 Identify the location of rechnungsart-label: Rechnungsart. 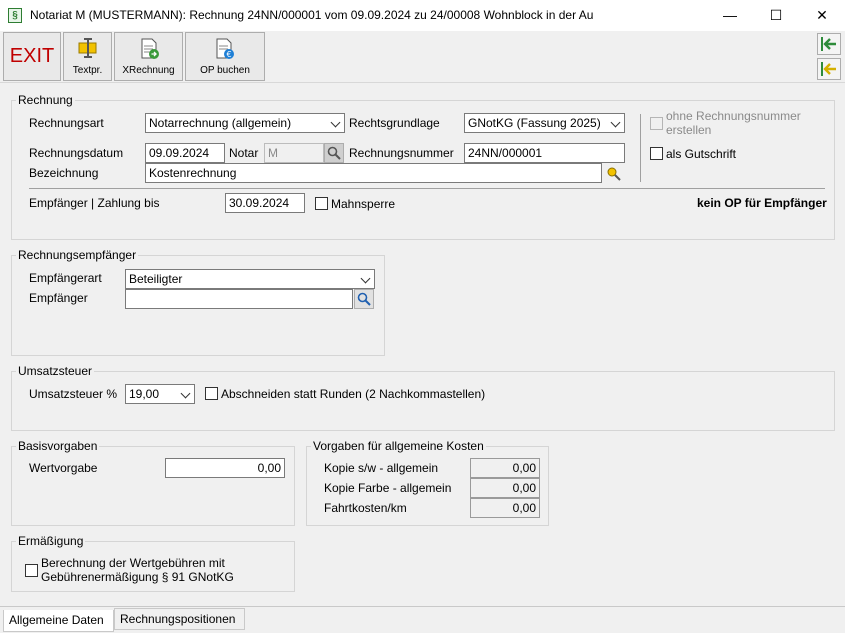
(66, 123).